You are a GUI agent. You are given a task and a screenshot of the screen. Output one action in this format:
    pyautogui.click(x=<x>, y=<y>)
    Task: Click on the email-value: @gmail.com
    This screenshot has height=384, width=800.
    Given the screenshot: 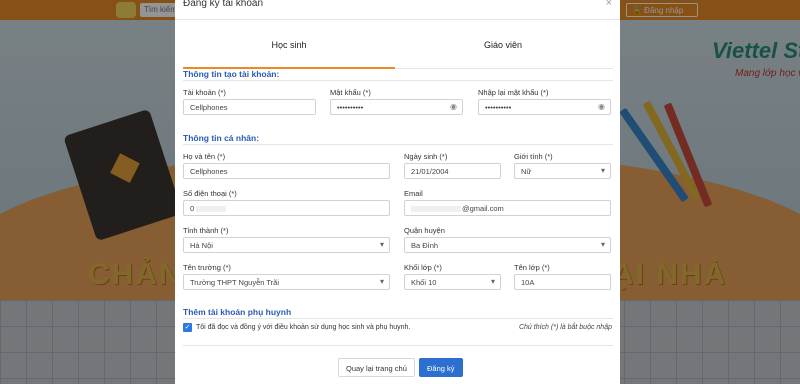 What is the action you would take?
    pyautogui.click(x=483, y=208)
    